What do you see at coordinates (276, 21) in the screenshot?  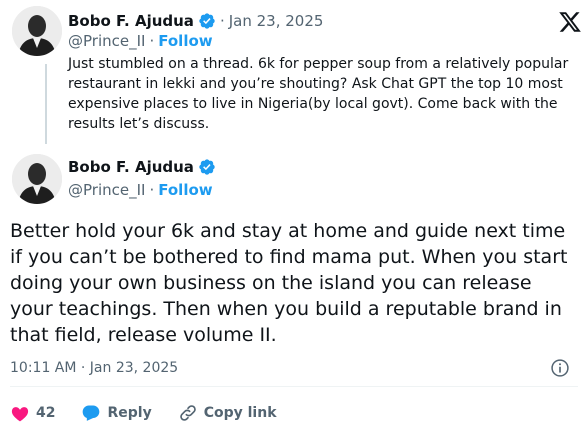 I see `parent-tweet-date: Jan 23, 2025` at bounding box center [276, 21].